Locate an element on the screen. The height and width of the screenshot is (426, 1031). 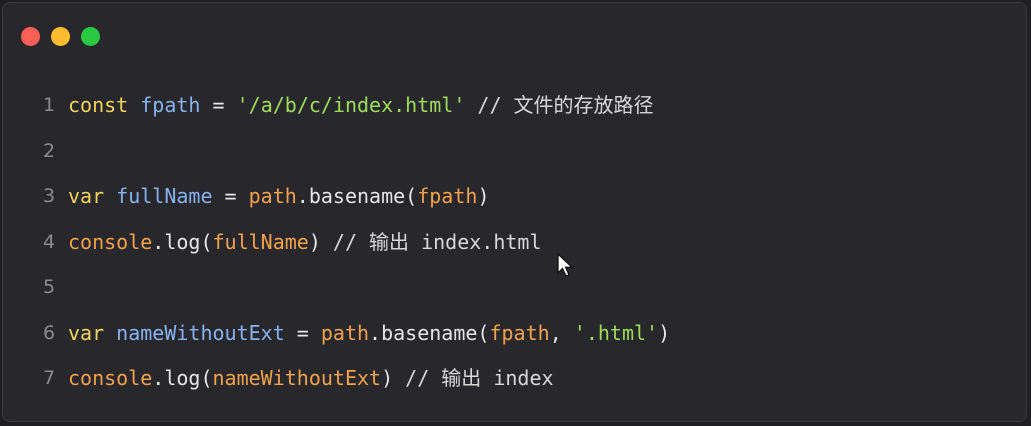
code-line: 7 console.log(nameWithoutExt) // 输出 index is located at coordinates (356, 383).